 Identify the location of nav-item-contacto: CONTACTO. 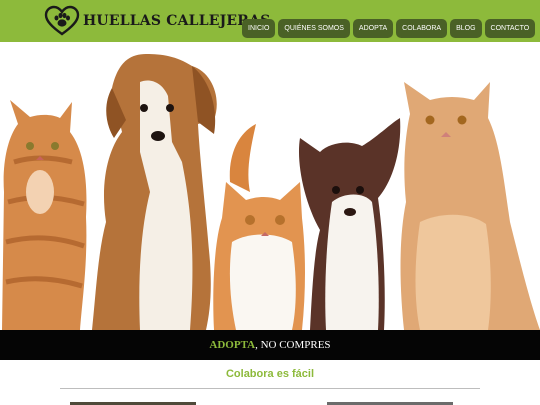
(510, 28).